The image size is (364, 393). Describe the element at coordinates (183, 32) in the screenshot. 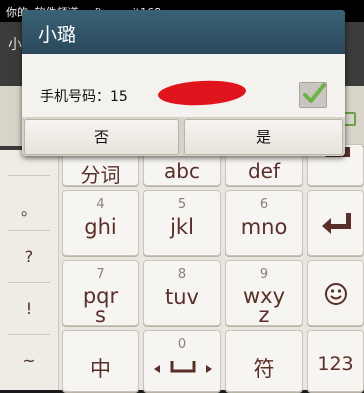

I see `dialog-title-bar: 小璐` at that location.